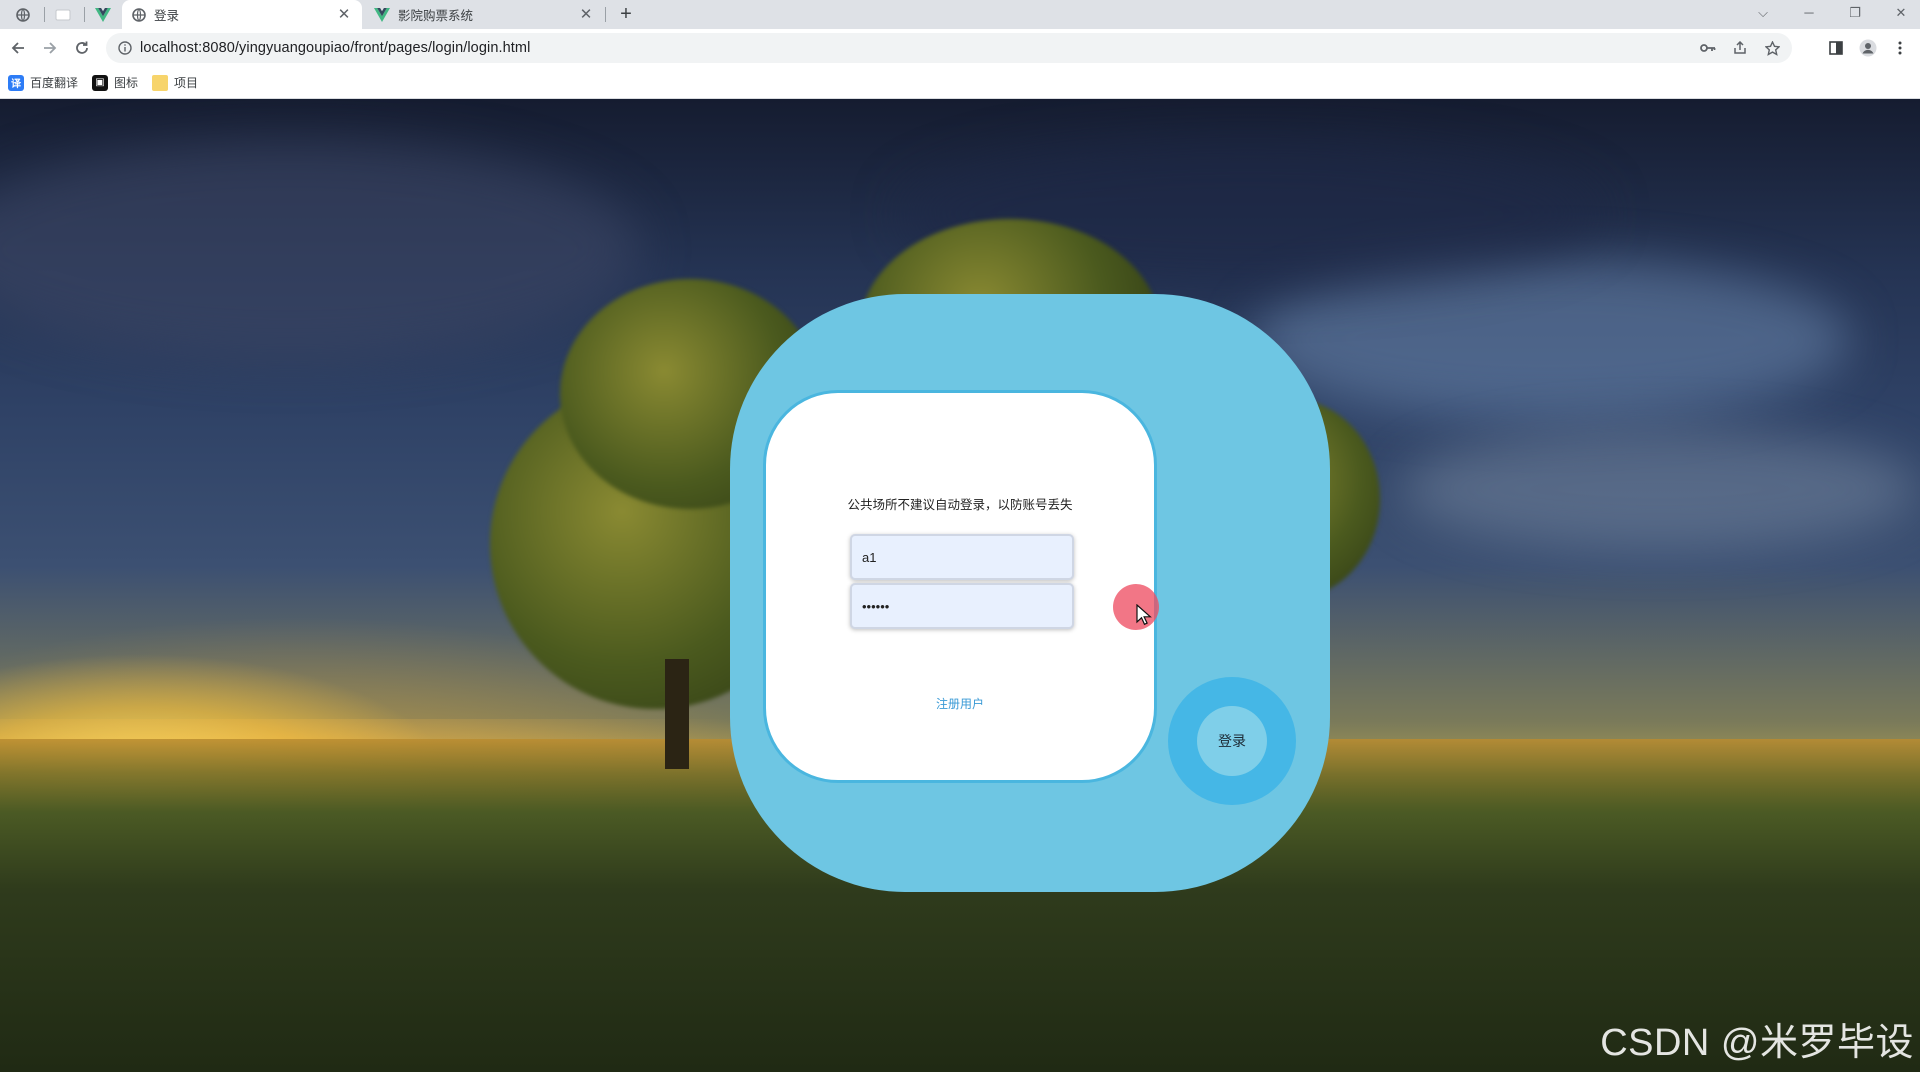 The height and width of the screenshot is (1072, 1920). I want to click on auto-login-notice: 公共场所不建议自动登录，以防账号丢失, so click(960, 505).